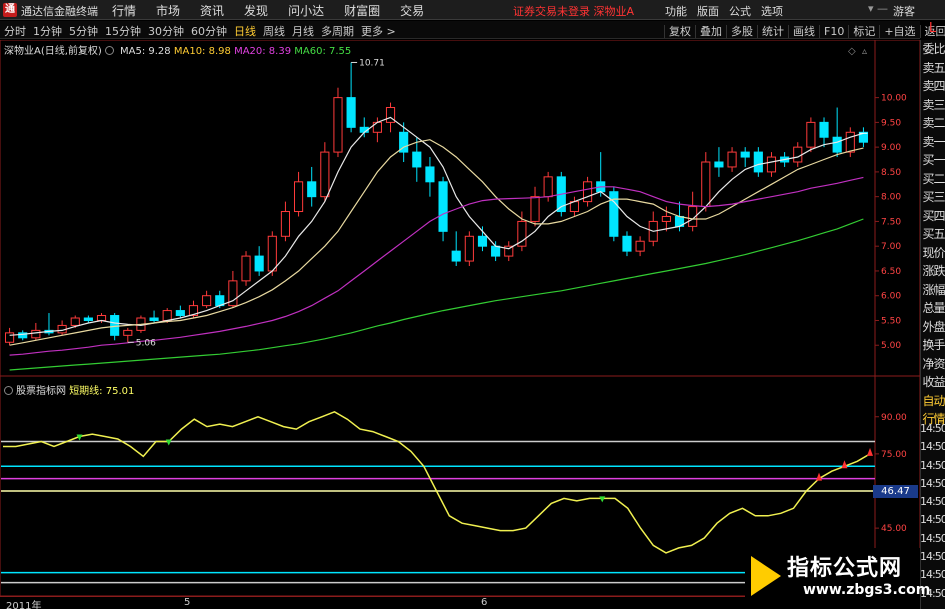 The height and width of the screenshot is (609, 945). I want to click on right-menu-item-2: 公式, so click(740, 11).